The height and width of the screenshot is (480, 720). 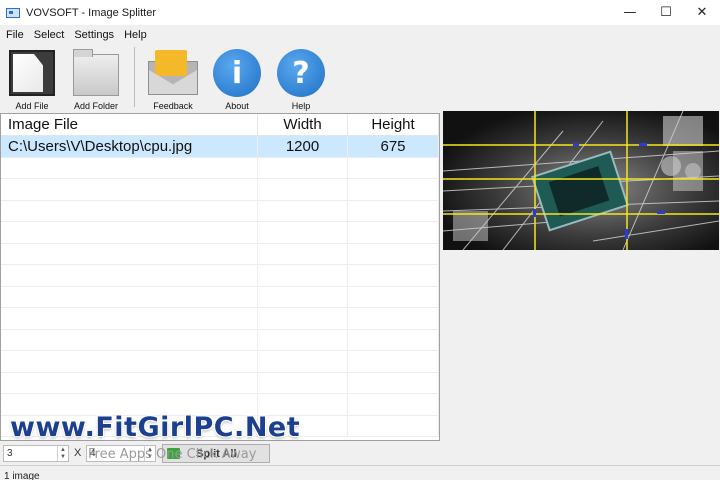 What do you see at coordinates (15, 35) in the screenshot?
I see `menu-file: File` at bounding box center [15, 35].